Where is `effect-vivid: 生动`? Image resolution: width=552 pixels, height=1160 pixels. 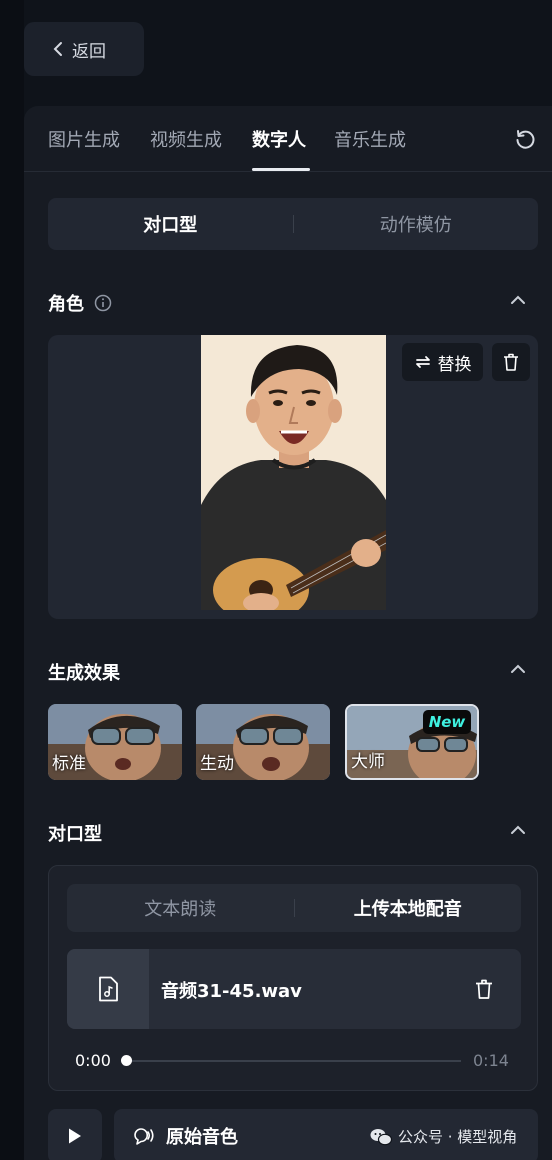
effect-vivid: 生动 is located at coordinates (263, 742).